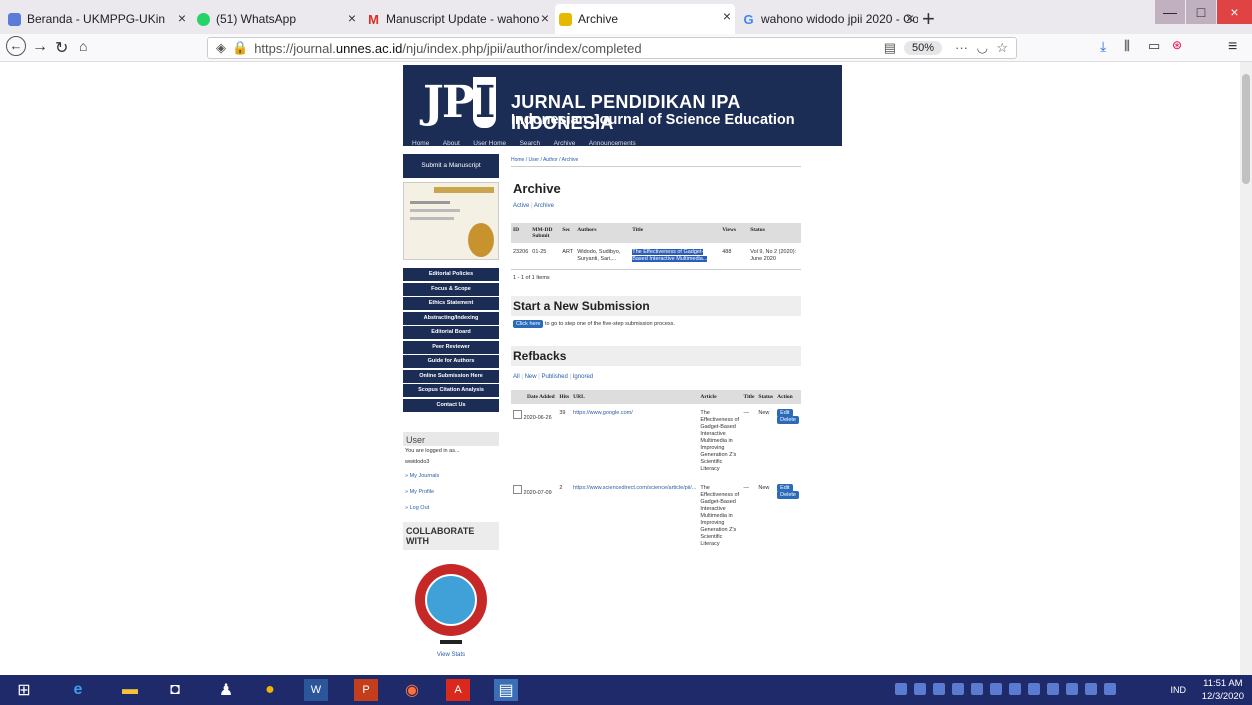 This screenshot has height=705, width=1252. What do you see at coordinates (458, 19) in the screenshot?
I see `tab-gmail: M Manuscript Update - wahono ×` at bounding box center [458, 19].